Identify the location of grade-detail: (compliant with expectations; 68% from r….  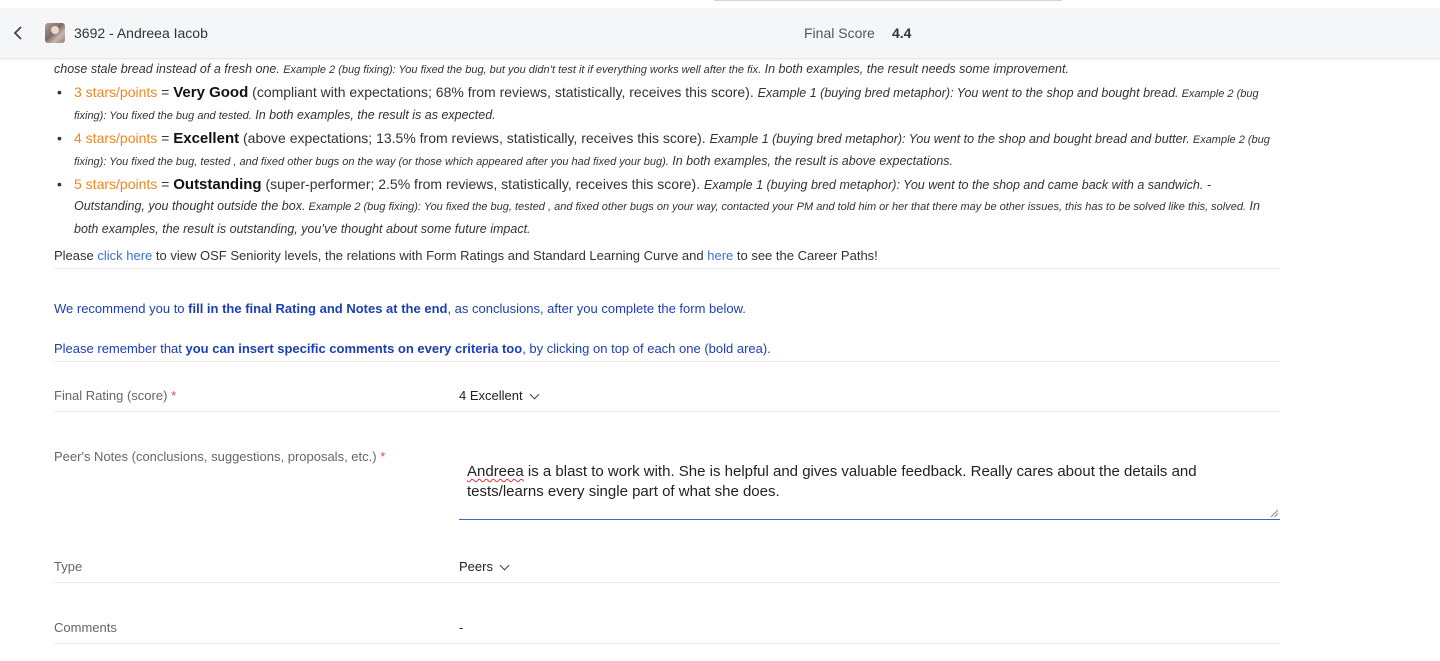
(503, 91).